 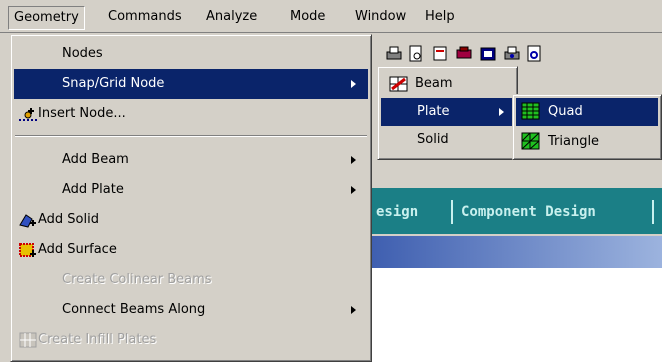 I want to click on triangle-icon, so click(x=530, y=141).